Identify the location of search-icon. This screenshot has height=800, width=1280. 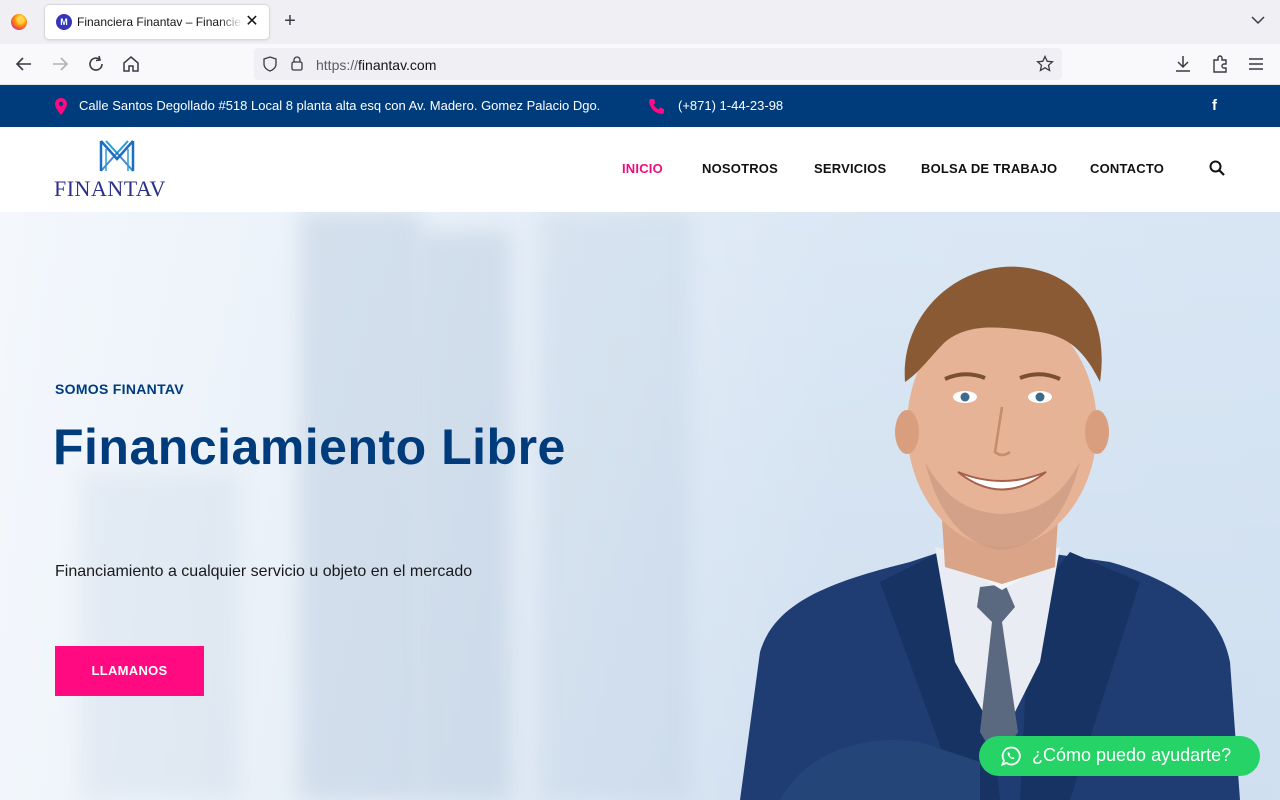
(1217, 168).